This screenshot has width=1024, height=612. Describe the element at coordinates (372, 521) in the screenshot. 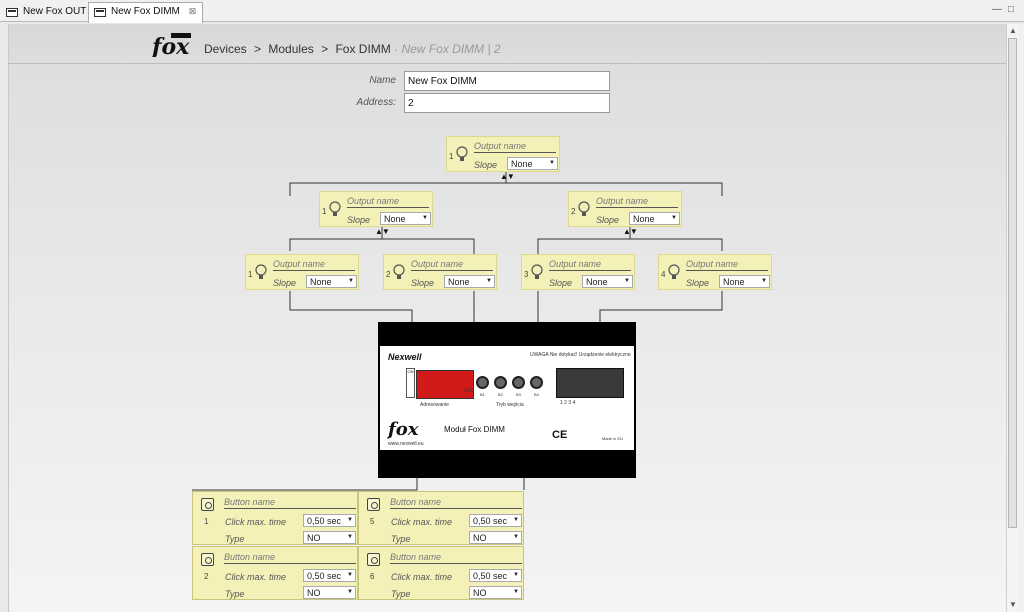

I see `button-number: 5` at that location.